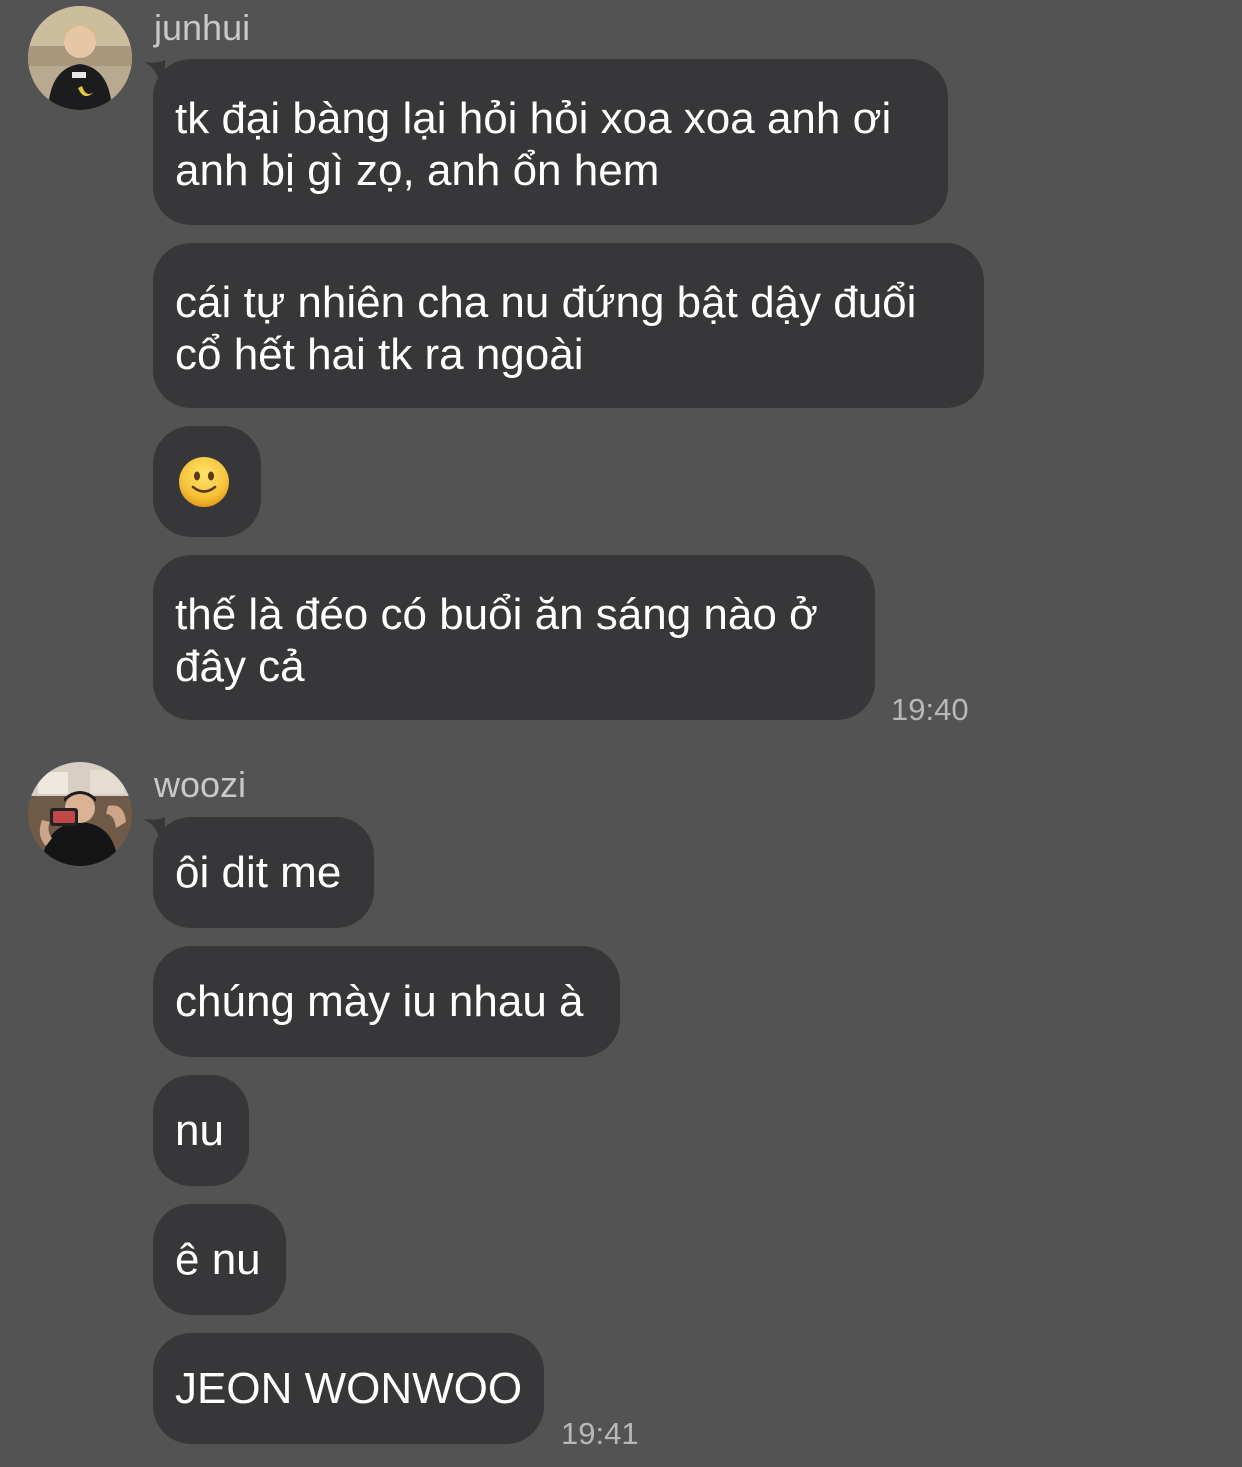 Image resolution: width=1242 pixels, height=1467 pixels. Describe the element at coordinates (240, 666) in the screenshot. I see `message-line: đây cả` at that location.